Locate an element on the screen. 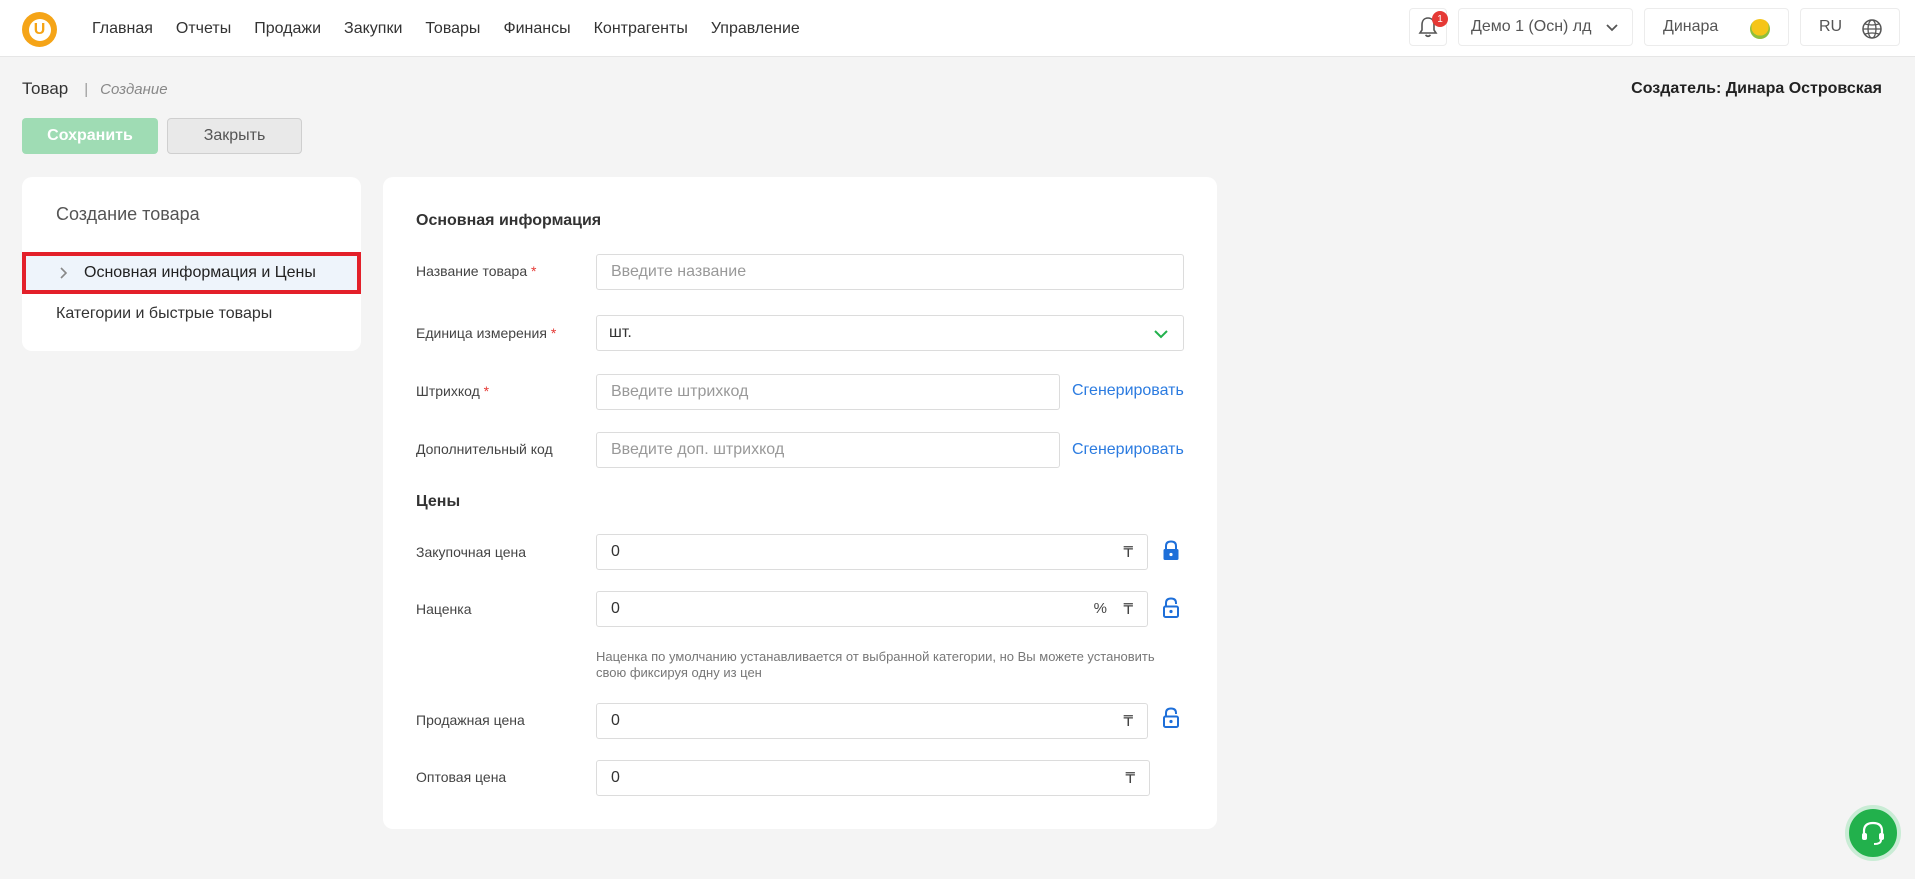  logo-letter: U is located at coordinates (39, 29).